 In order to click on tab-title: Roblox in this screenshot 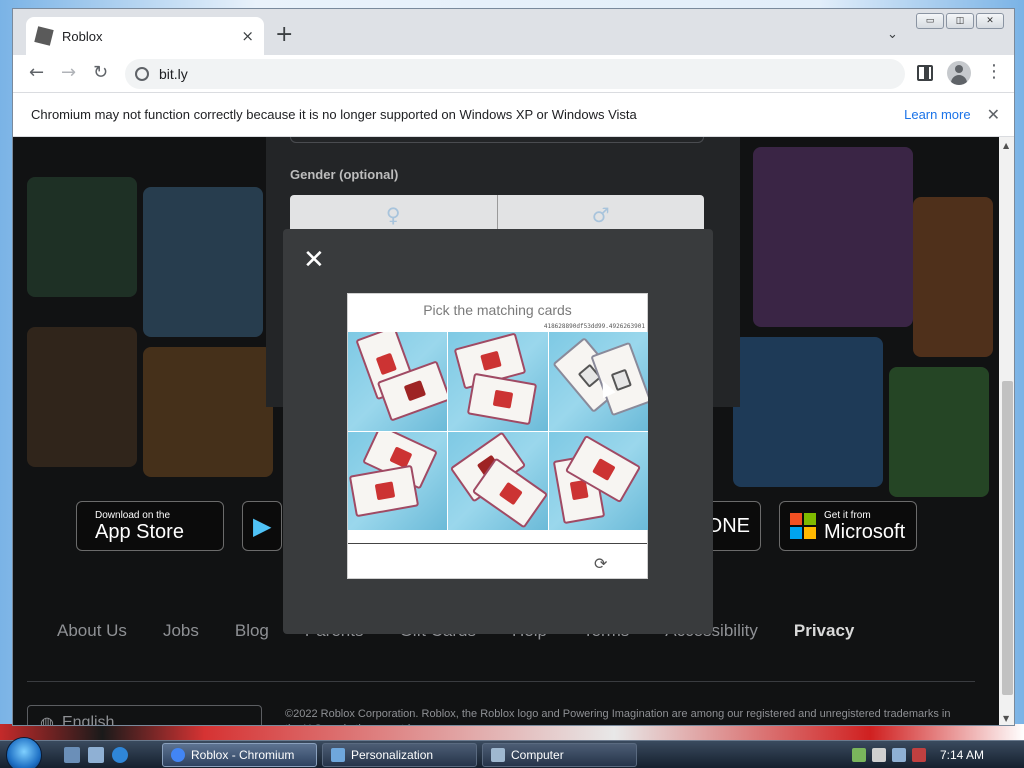, I will do `click(82, 36)`.